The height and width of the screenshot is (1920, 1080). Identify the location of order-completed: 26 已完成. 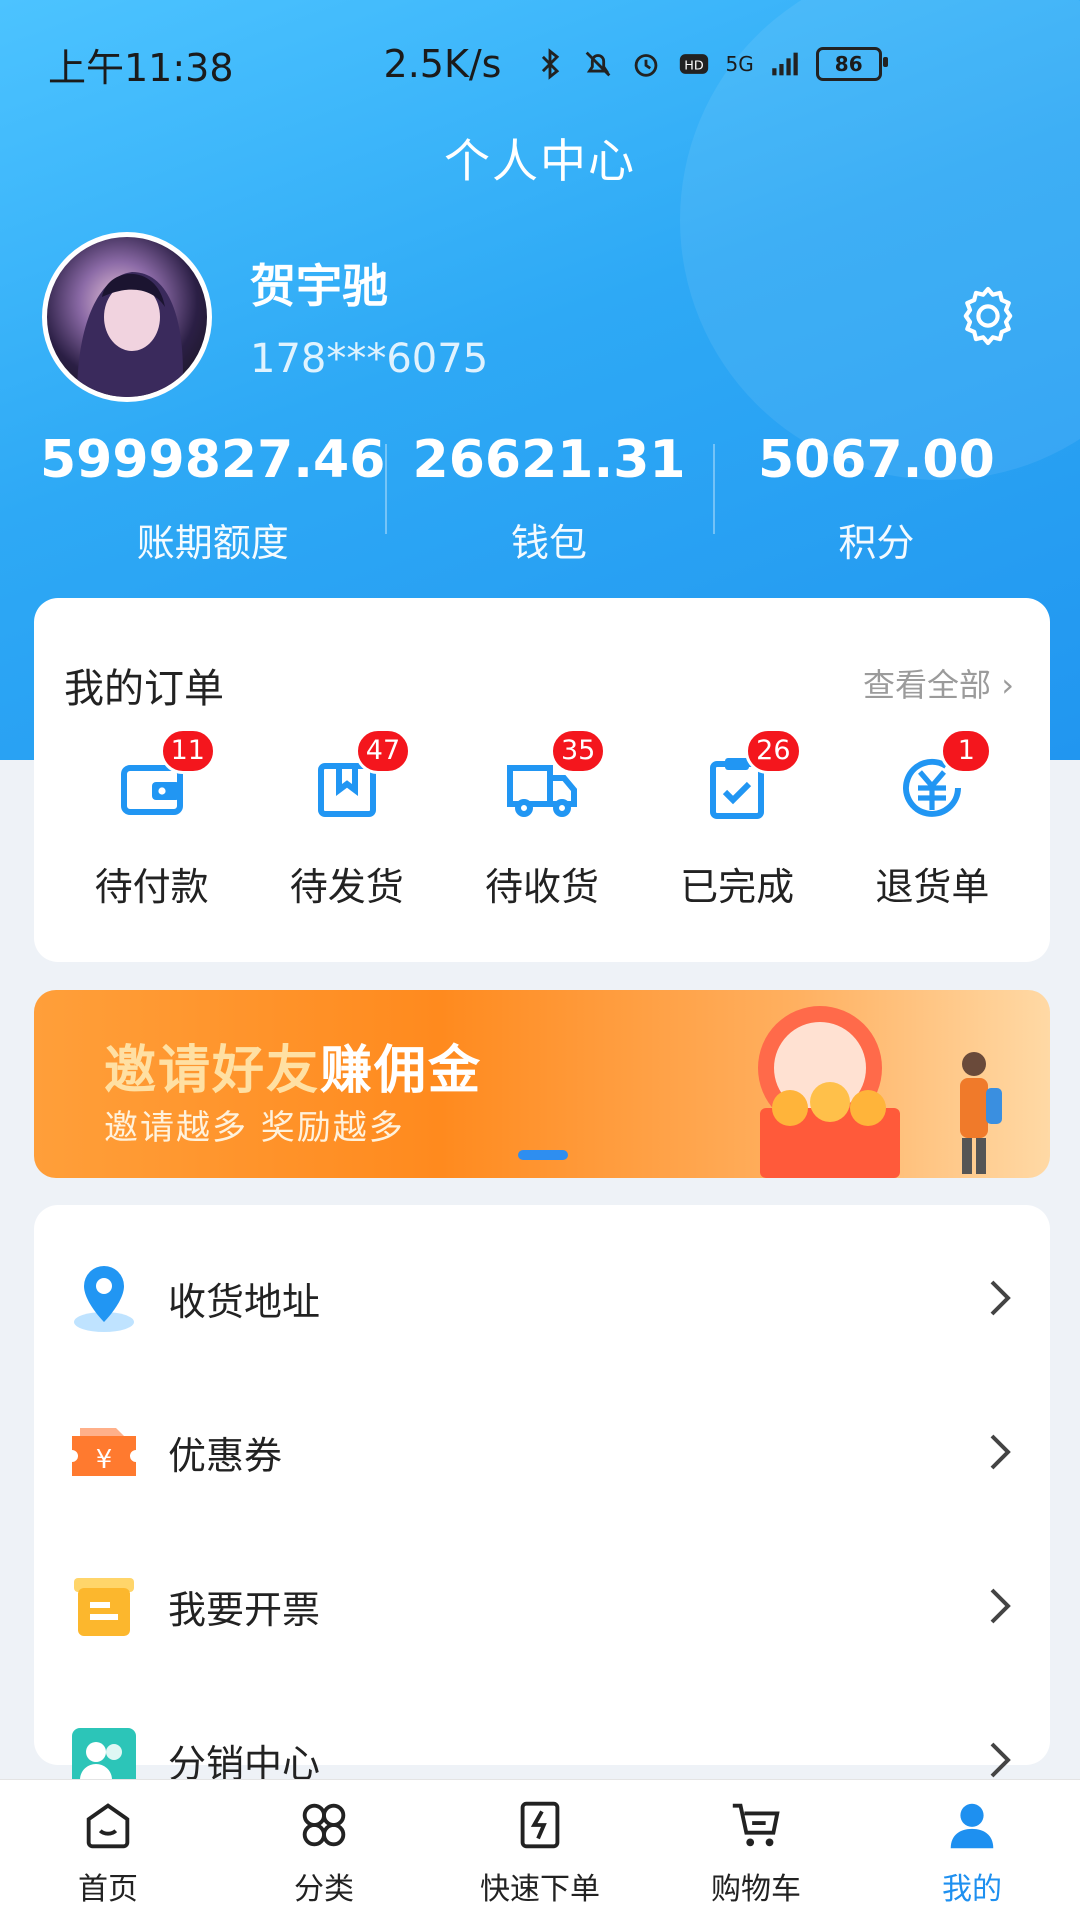
(737, 819).